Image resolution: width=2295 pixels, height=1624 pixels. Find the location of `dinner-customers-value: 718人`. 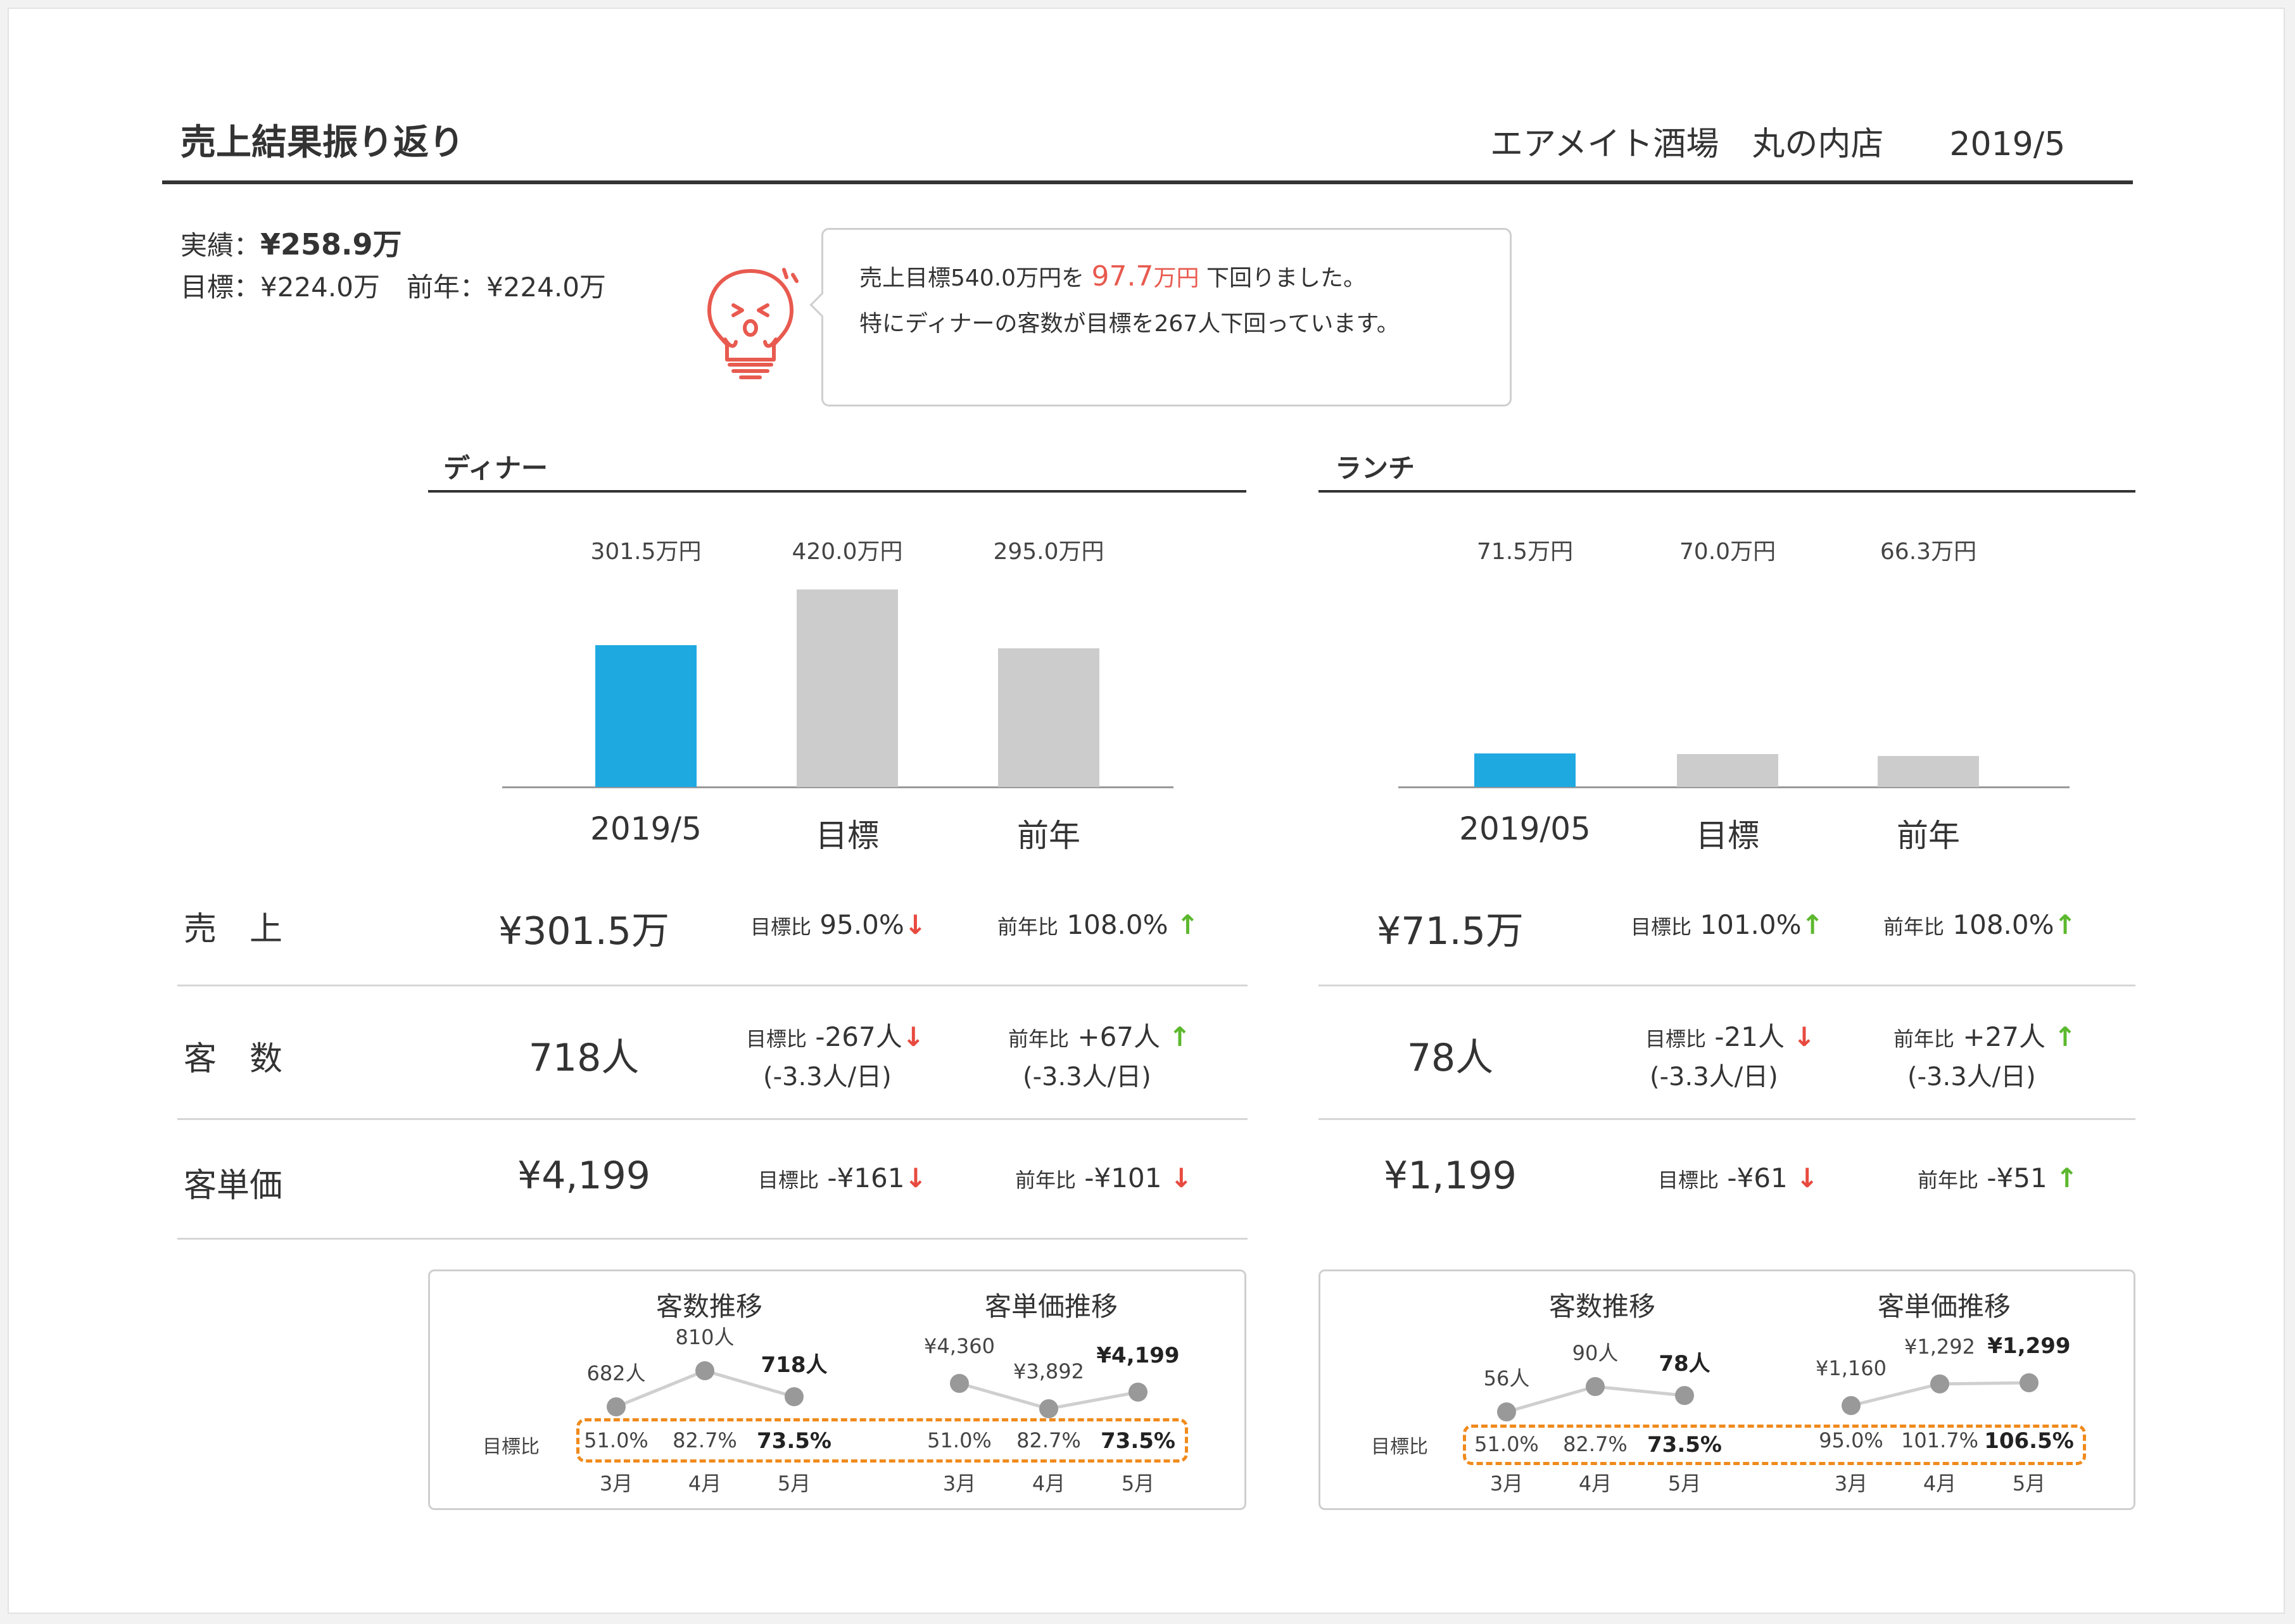

dinner-customers-value: 718人 is located at coordinates (584, 1058).